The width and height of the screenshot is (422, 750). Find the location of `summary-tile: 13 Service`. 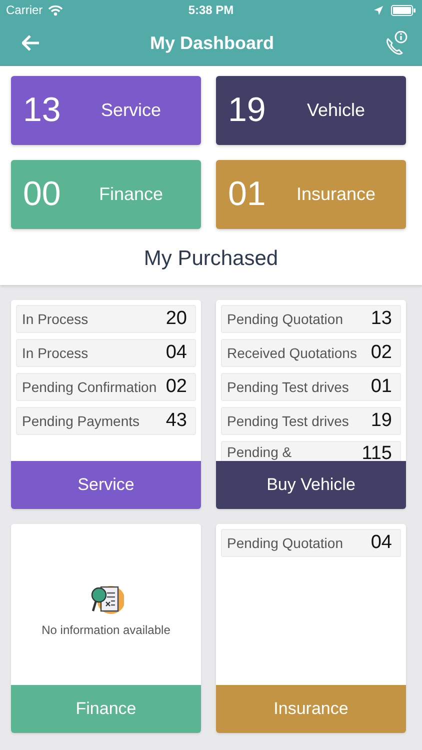

summary-tile: 13 Service is located at coordinates (106, 110).